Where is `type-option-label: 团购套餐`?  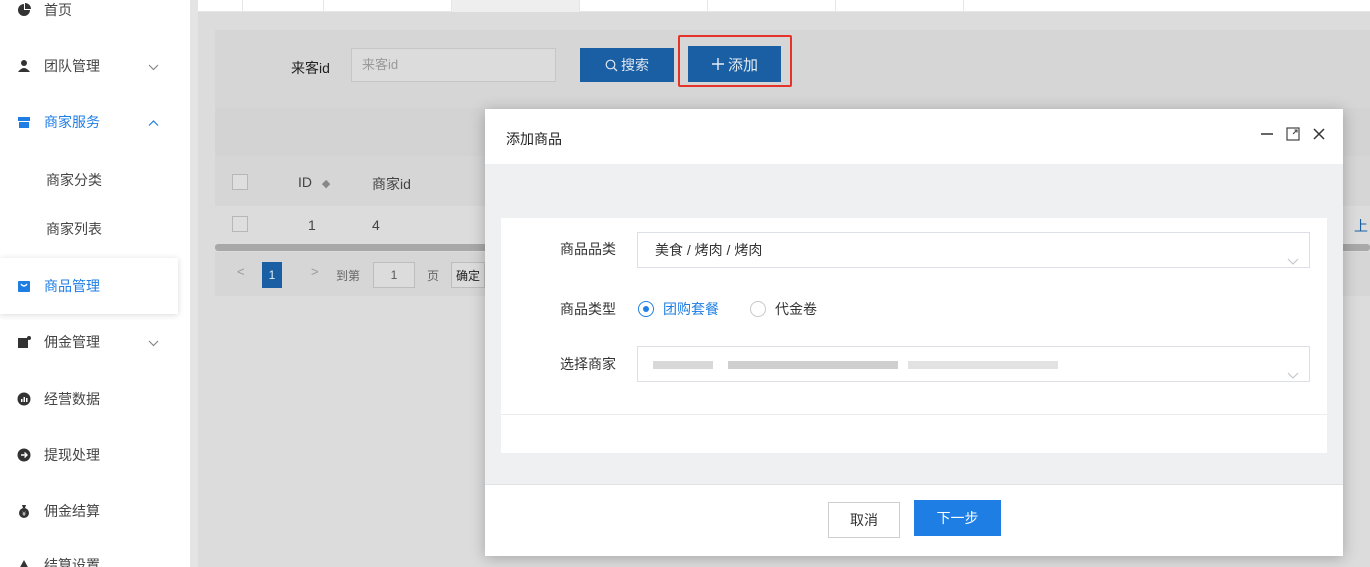
type-option-label: 团购套餐 is located at coordinates (691, 309).